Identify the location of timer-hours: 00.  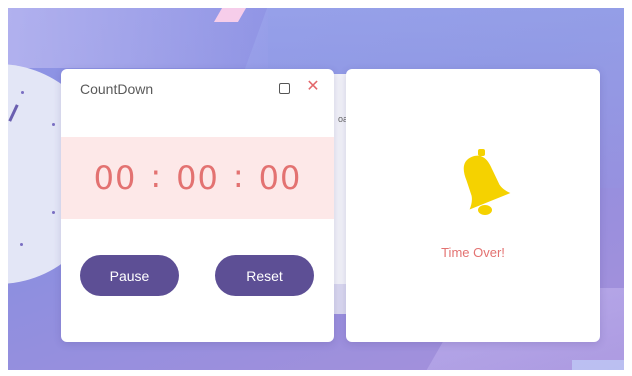
(115, 178).